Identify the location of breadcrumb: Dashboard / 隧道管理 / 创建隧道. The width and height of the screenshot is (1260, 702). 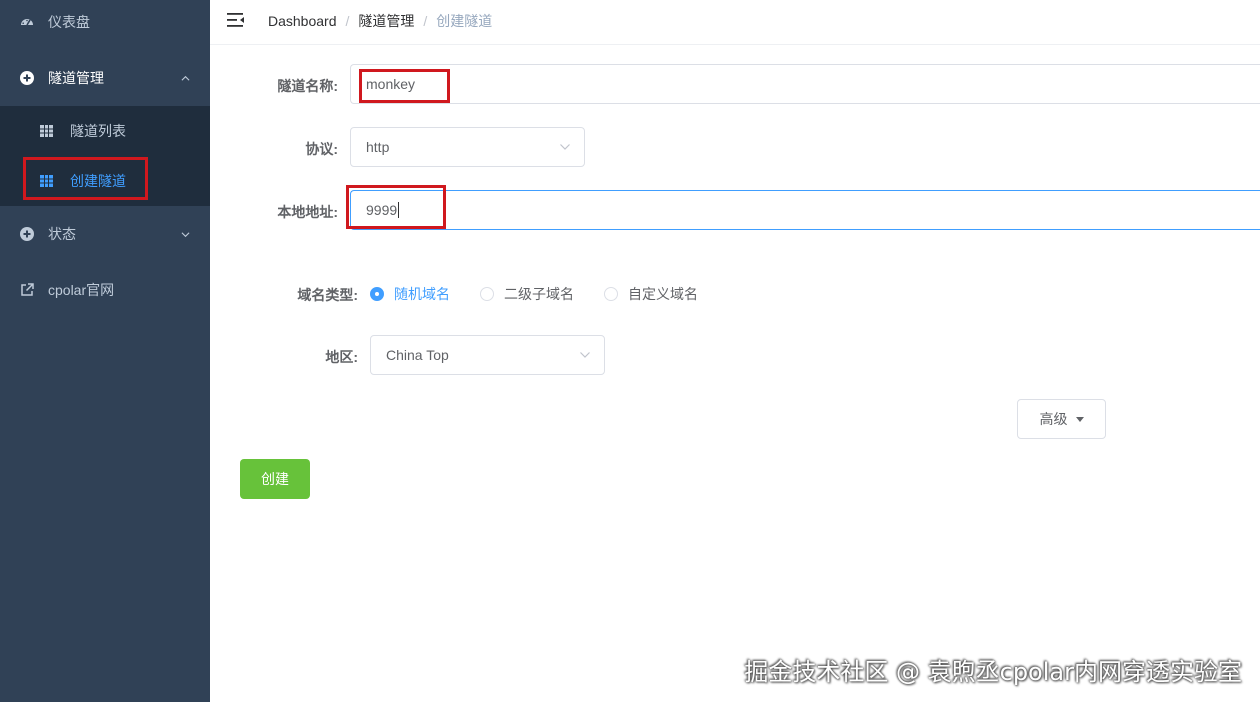
(380, 21).